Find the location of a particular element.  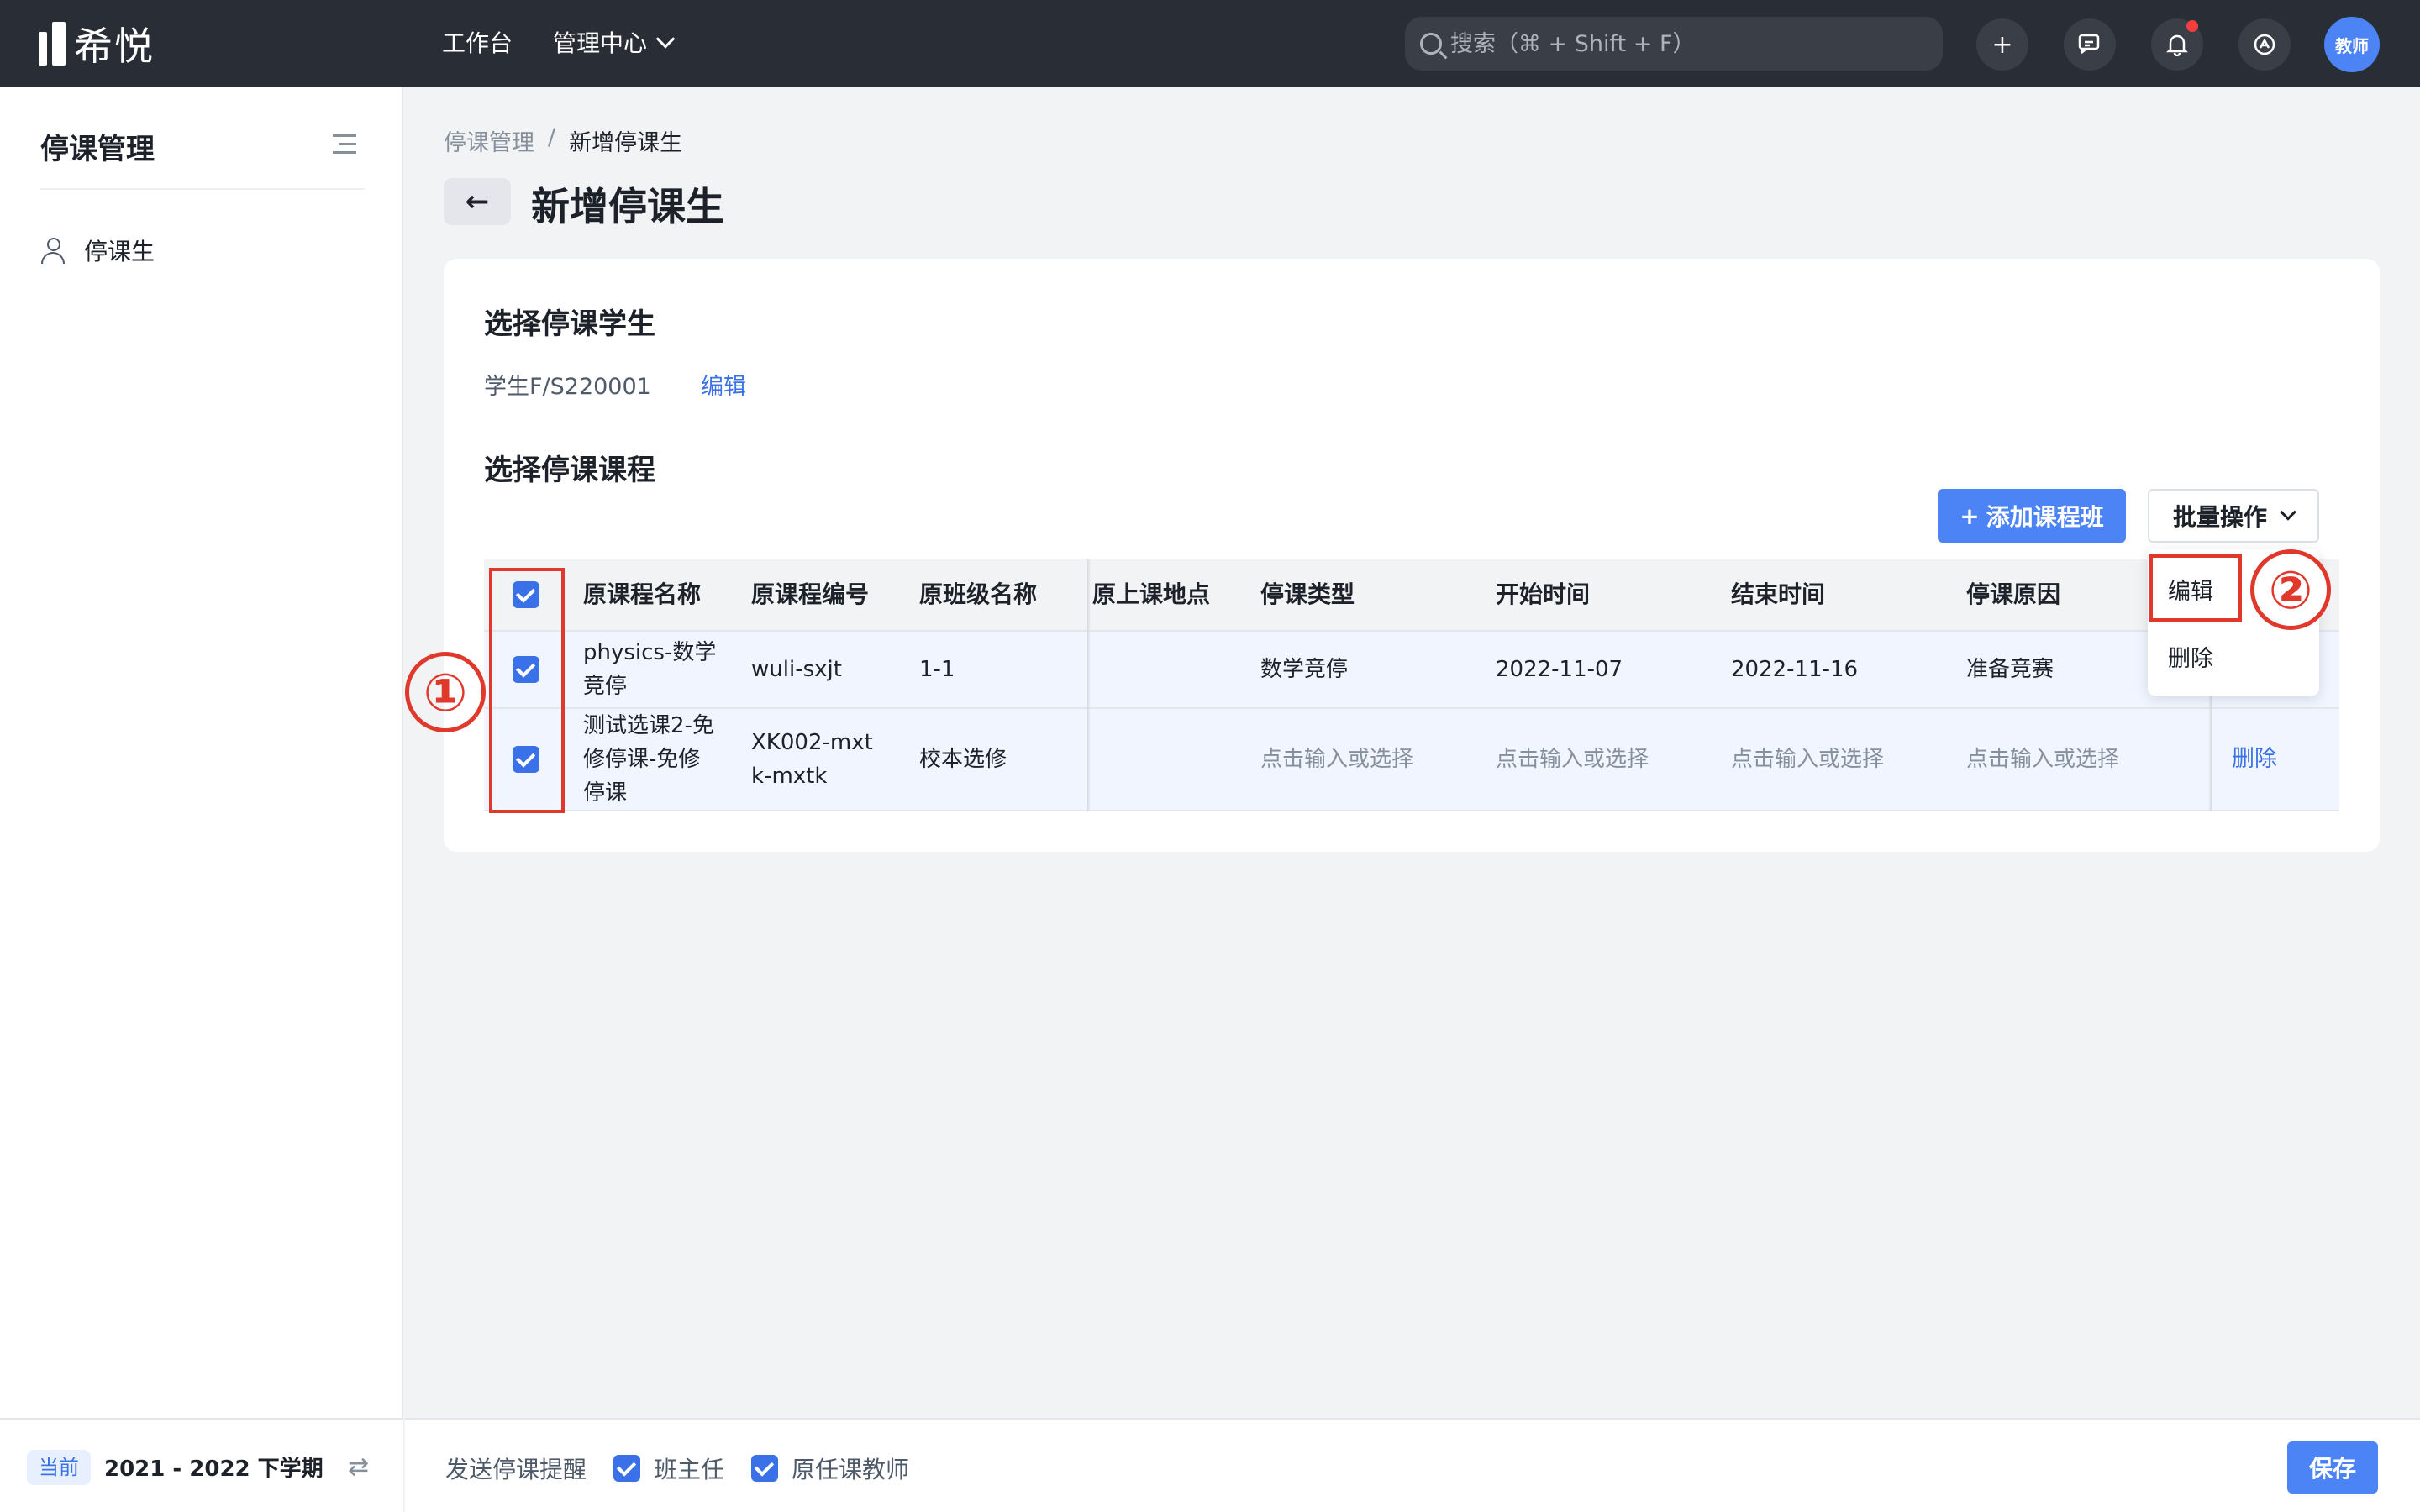

search-input is located at coordinates (1685, 43).